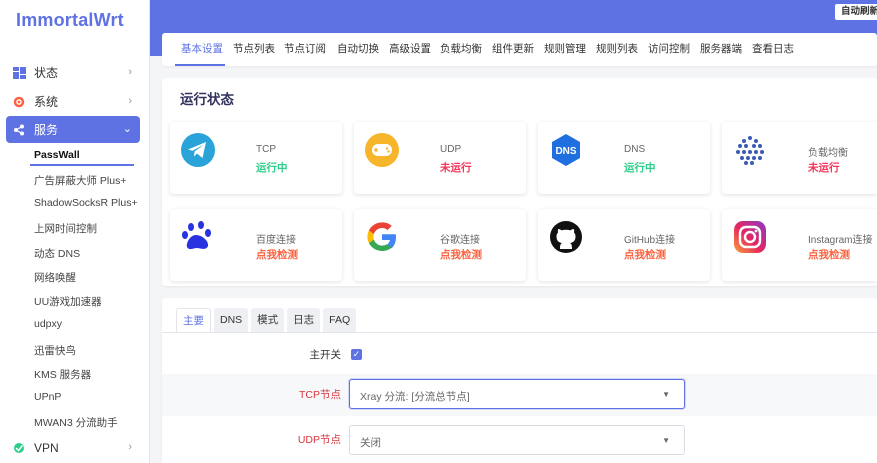  Describe the element at coordinates (799, 245) in the screenshot. I see `status-tile-instagram: Instagram连接 点我检测` at that location.